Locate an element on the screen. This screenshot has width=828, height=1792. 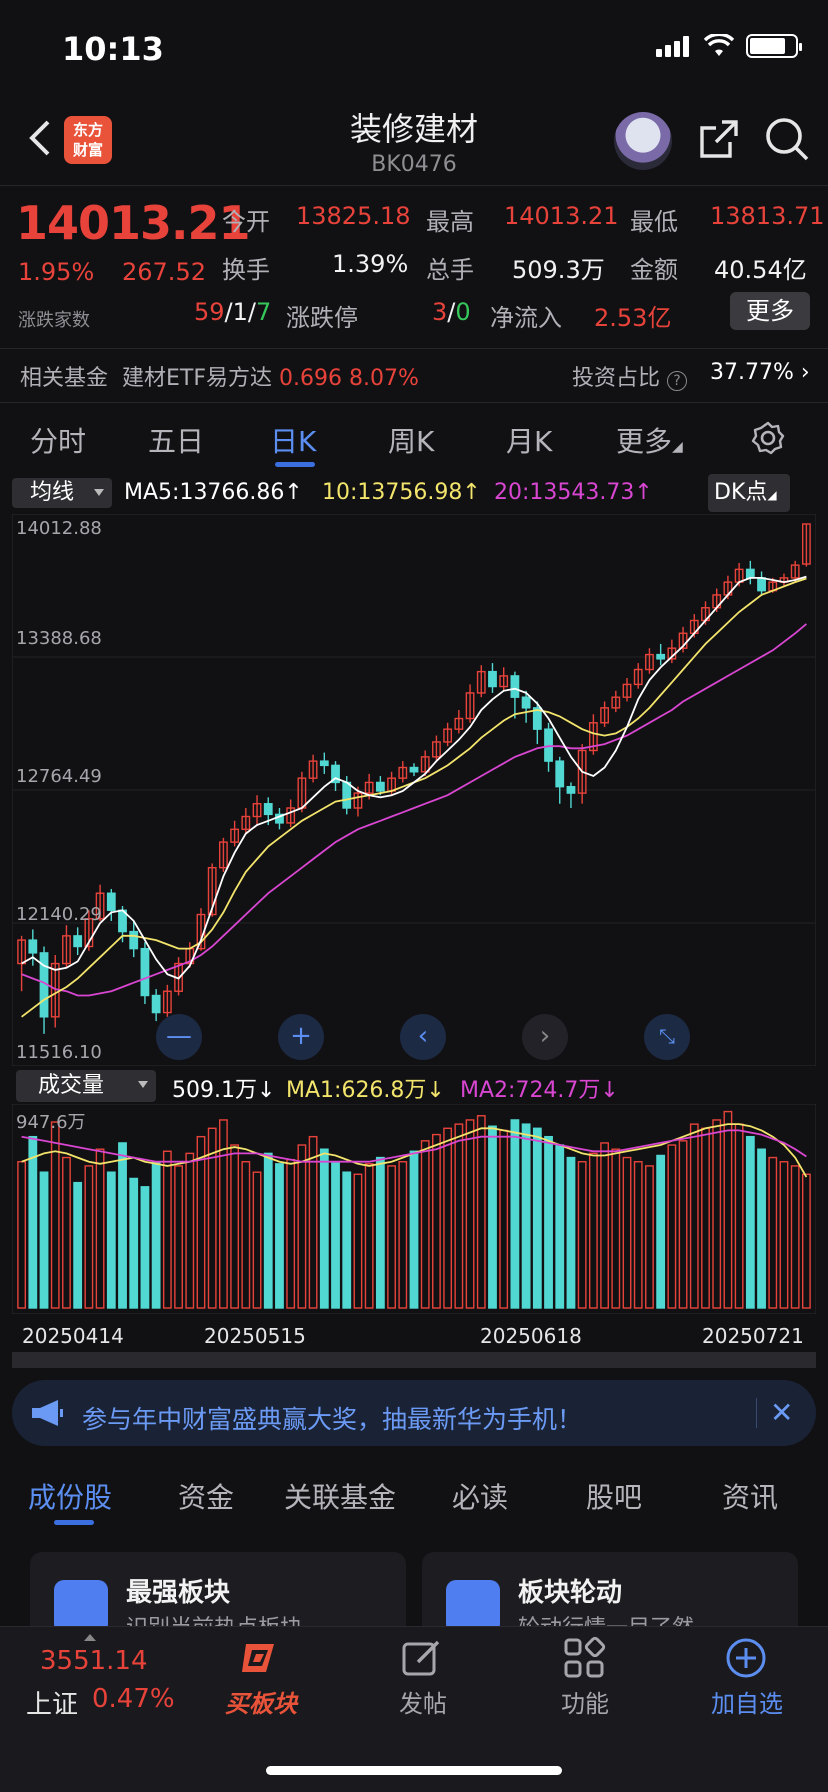
robot-avatar-icon is located at coordinates (643, 141).